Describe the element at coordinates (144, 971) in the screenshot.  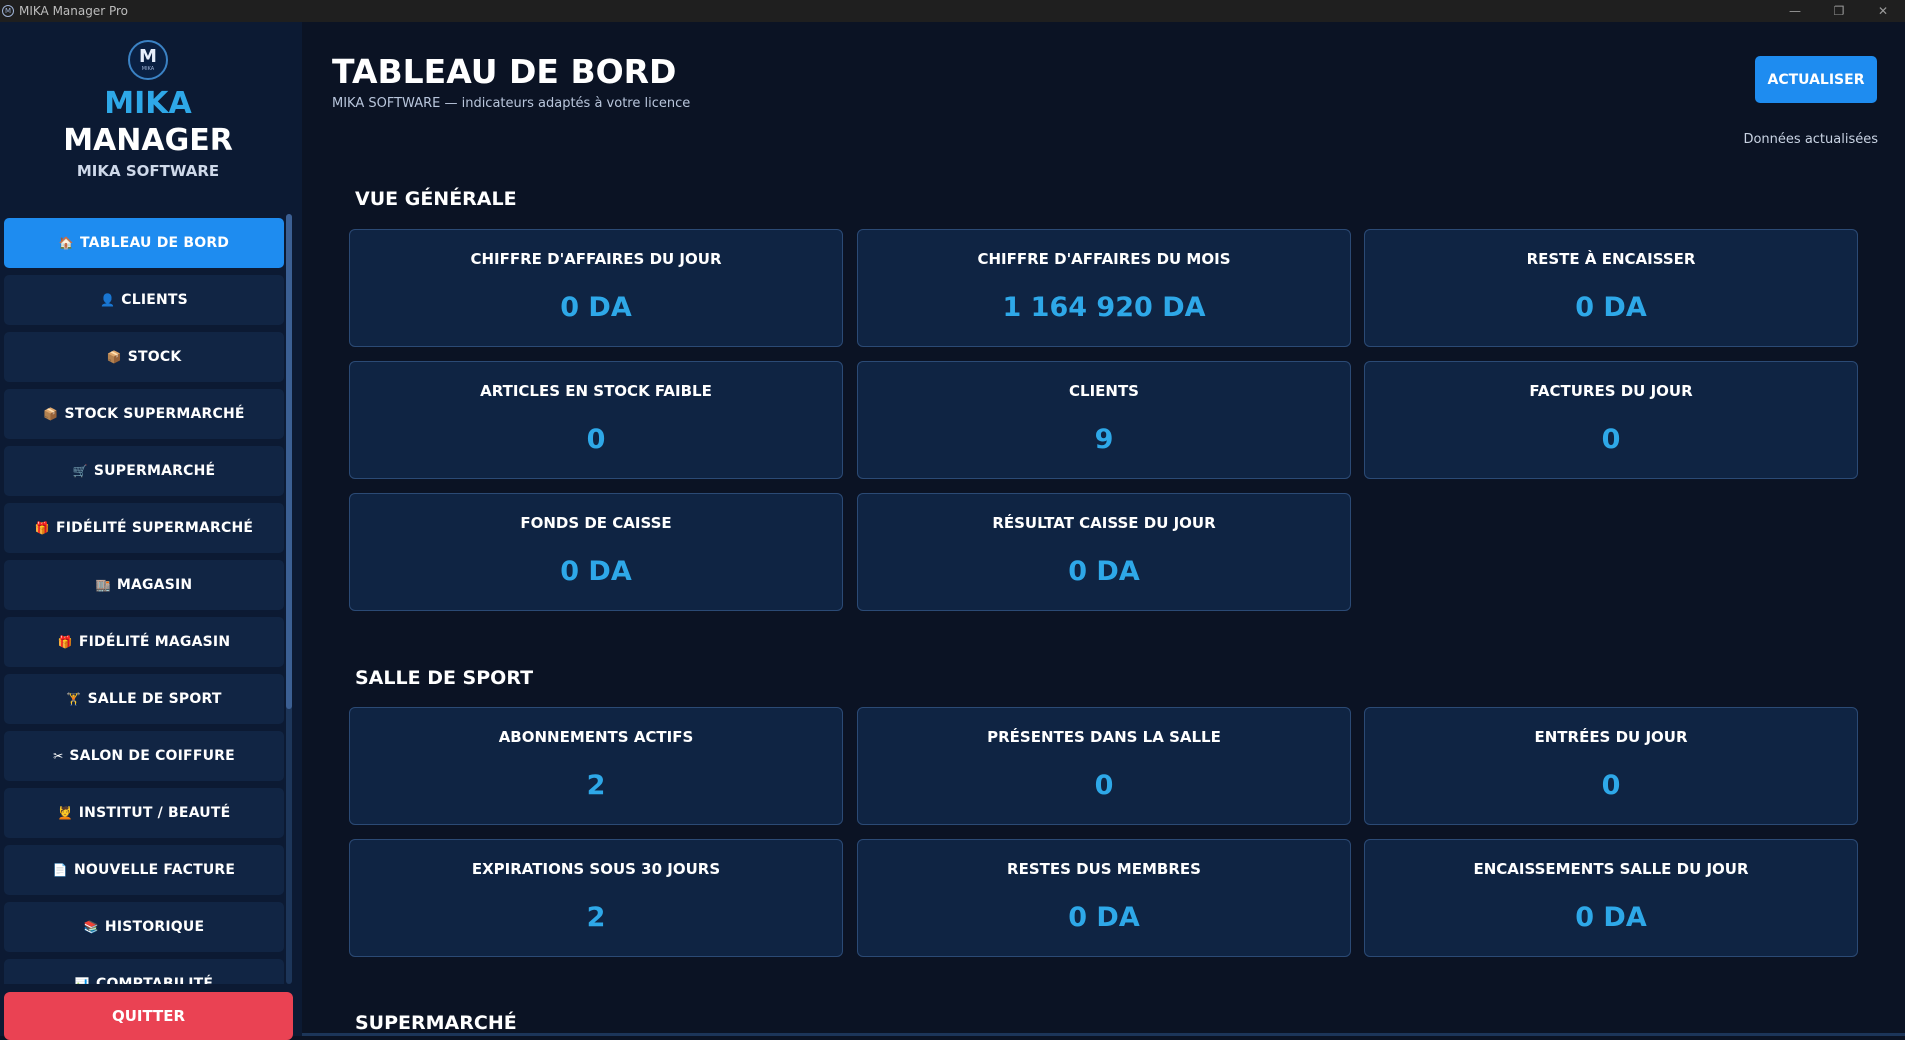
I see `sidebar-item-comptabilite: 📊 COMPTABILITÉ` at that location.